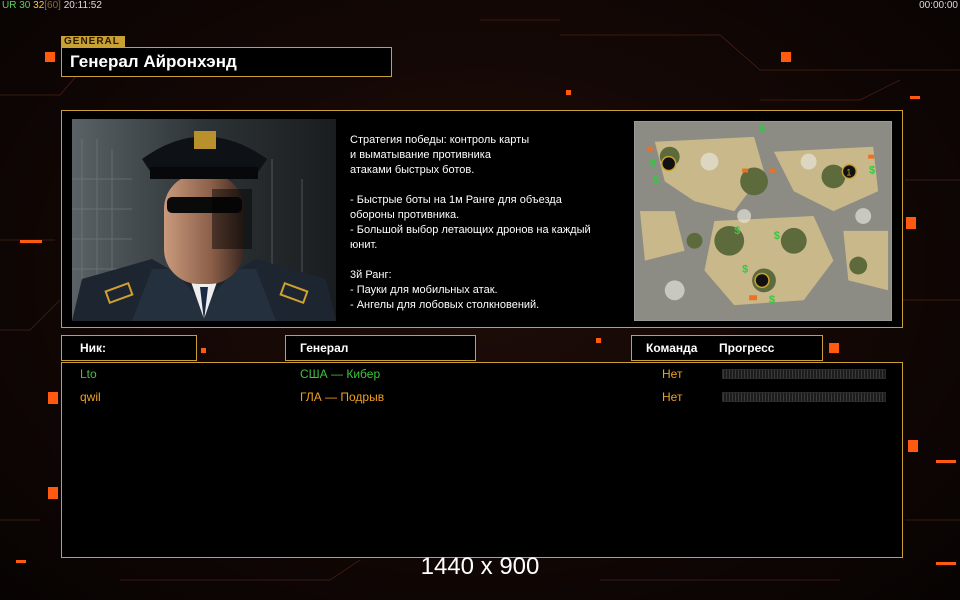  I want to click on map-start-marker-1: 1, so click(848, 172).